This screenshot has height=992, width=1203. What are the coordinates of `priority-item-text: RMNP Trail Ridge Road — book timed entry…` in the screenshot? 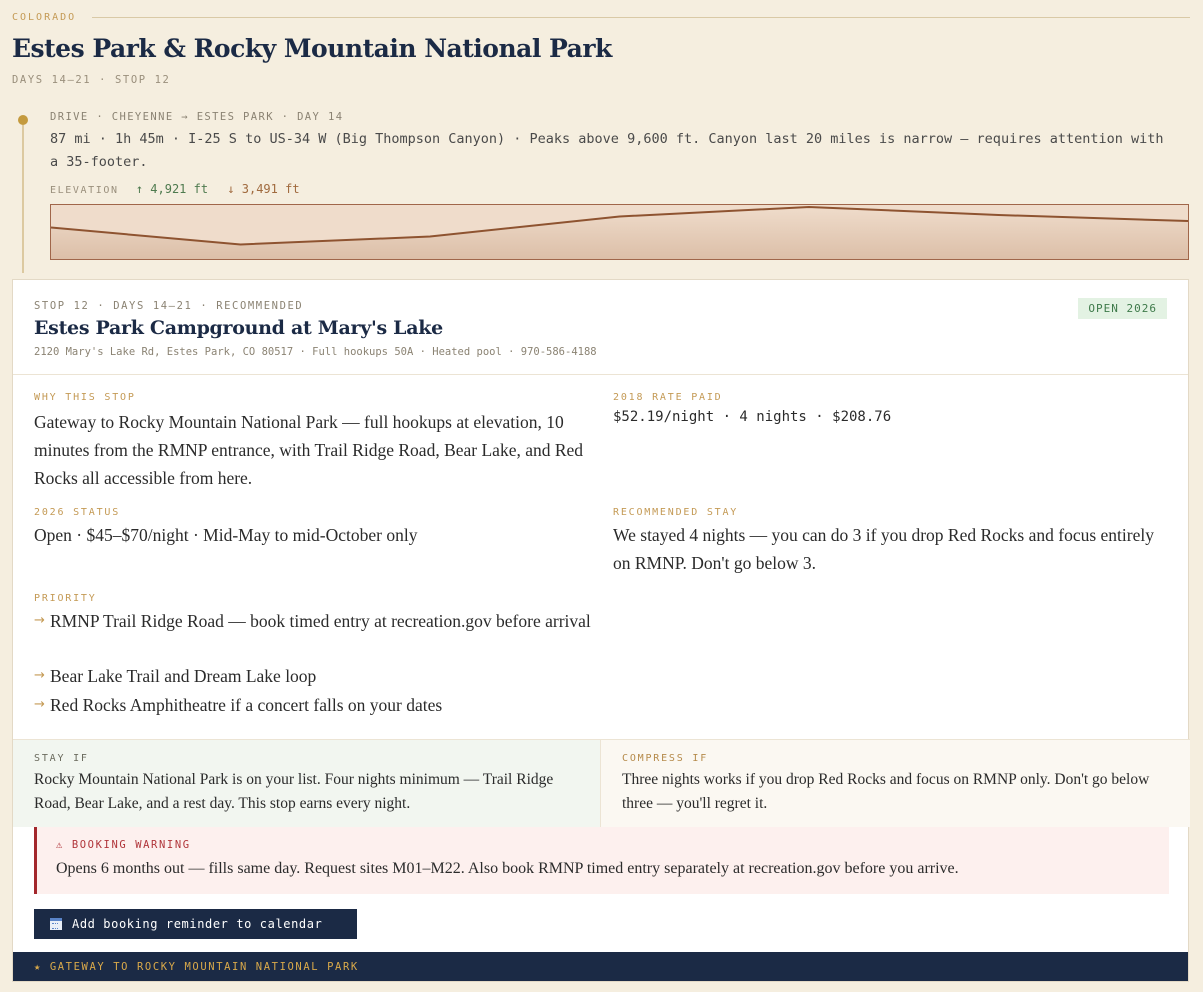 It's located at (320, 621).